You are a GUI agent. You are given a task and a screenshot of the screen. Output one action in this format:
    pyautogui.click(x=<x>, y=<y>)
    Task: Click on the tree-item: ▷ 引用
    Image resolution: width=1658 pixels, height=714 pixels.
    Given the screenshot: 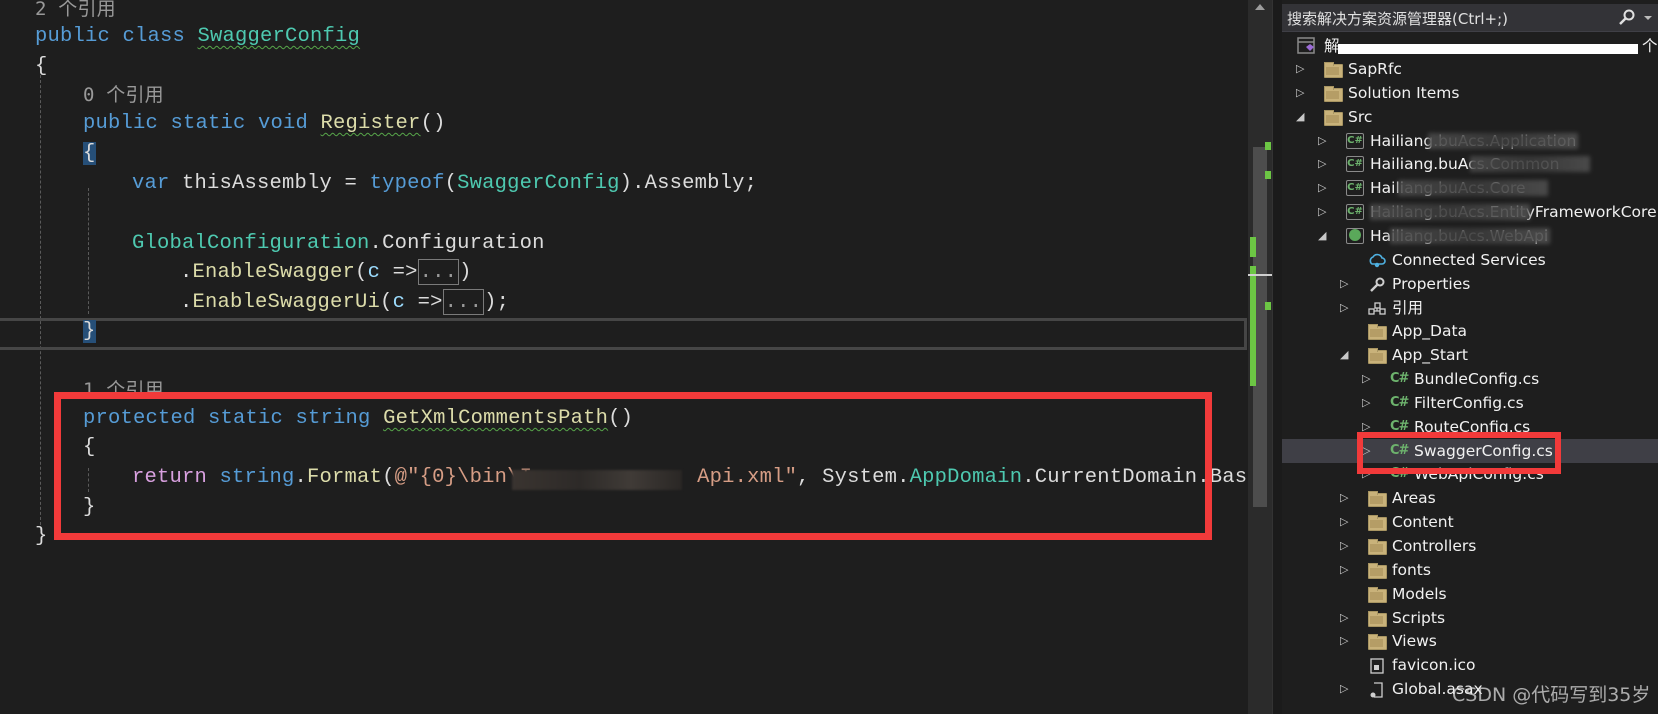 What is the action you would take?
    pyautogui.click(x=1470, y=308)
    